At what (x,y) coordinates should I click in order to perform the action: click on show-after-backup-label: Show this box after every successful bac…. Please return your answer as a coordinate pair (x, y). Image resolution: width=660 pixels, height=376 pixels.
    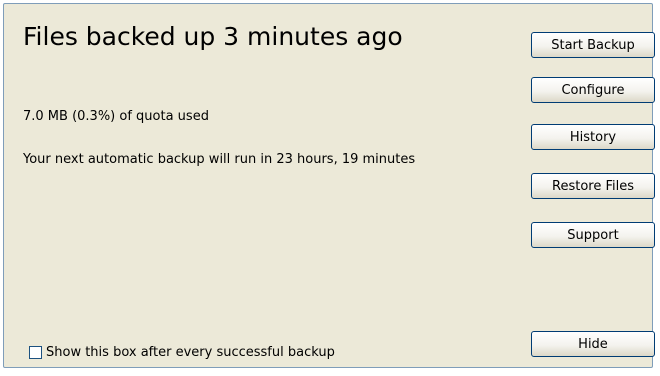
    Looking at the image, I should click on (190, 352).